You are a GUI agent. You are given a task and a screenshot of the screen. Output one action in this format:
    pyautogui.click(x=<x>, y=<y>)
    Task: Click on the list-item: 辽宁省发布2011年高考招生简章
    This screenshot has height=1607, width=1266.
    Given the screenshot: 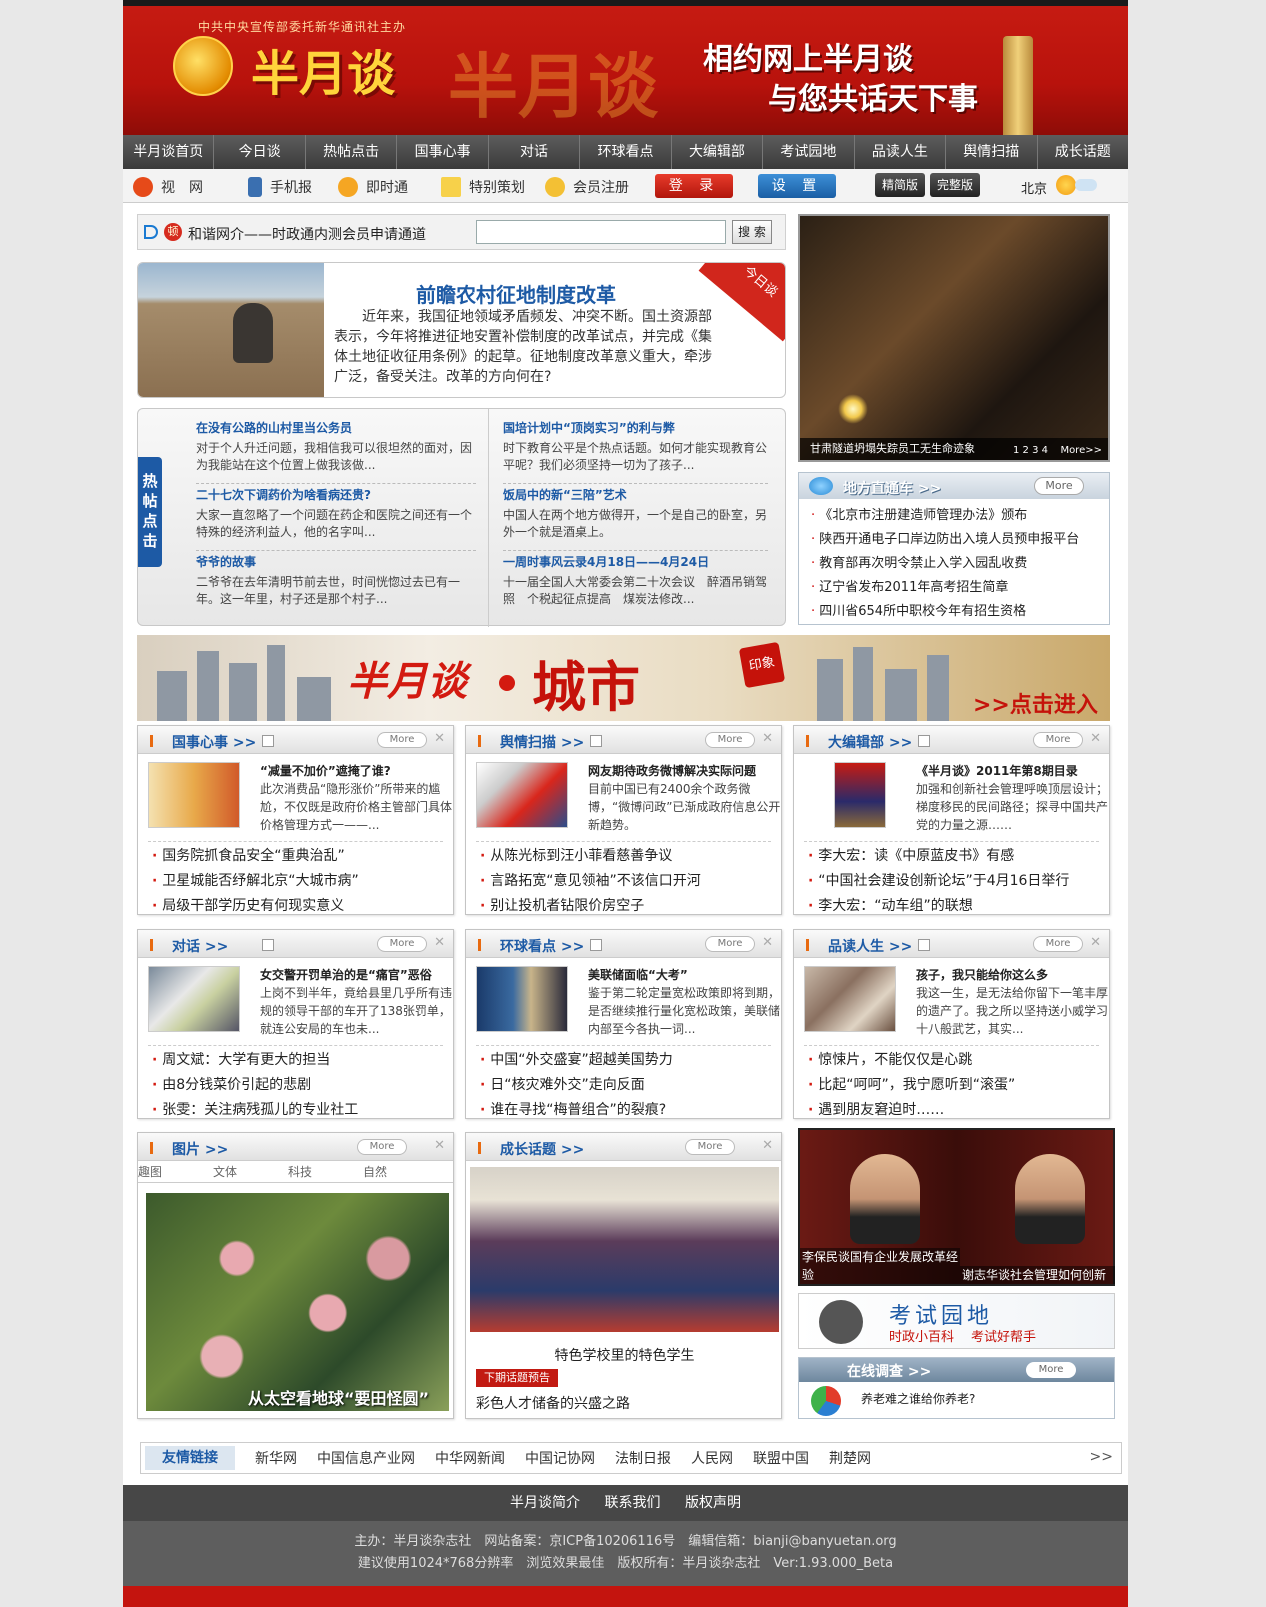 What is the action you would take?
    pyautogui.click(x=954, y=588)
    